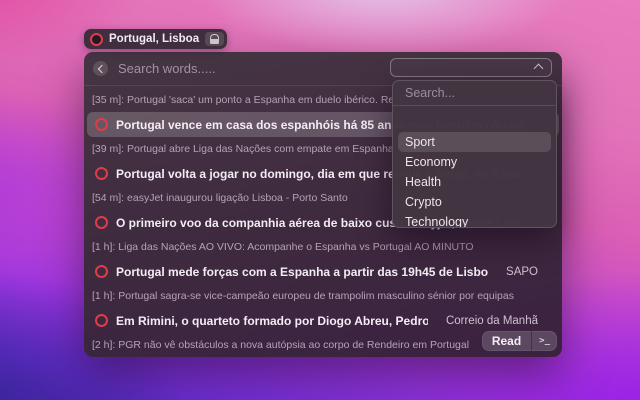 The height and width of the screenshot is (400, 640). Describe the element at coordinates (544, 341) in the screenshot. I see `terminal-button: >_` at that location.